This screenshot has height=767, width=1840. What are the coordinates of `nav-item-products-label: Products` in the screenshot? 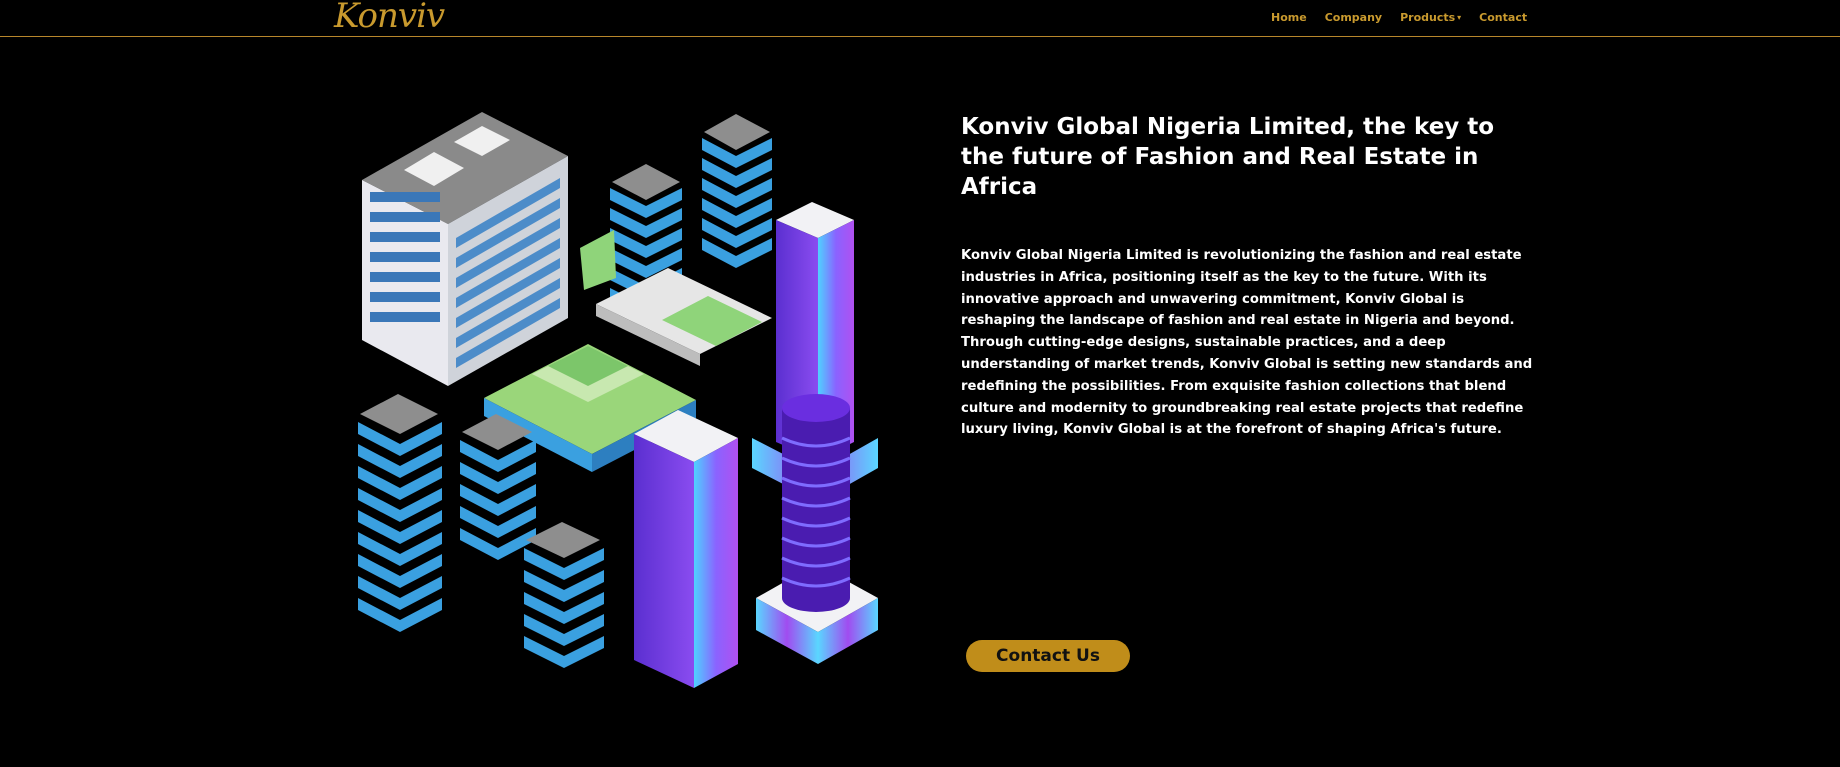 It's located at (1428, 17).